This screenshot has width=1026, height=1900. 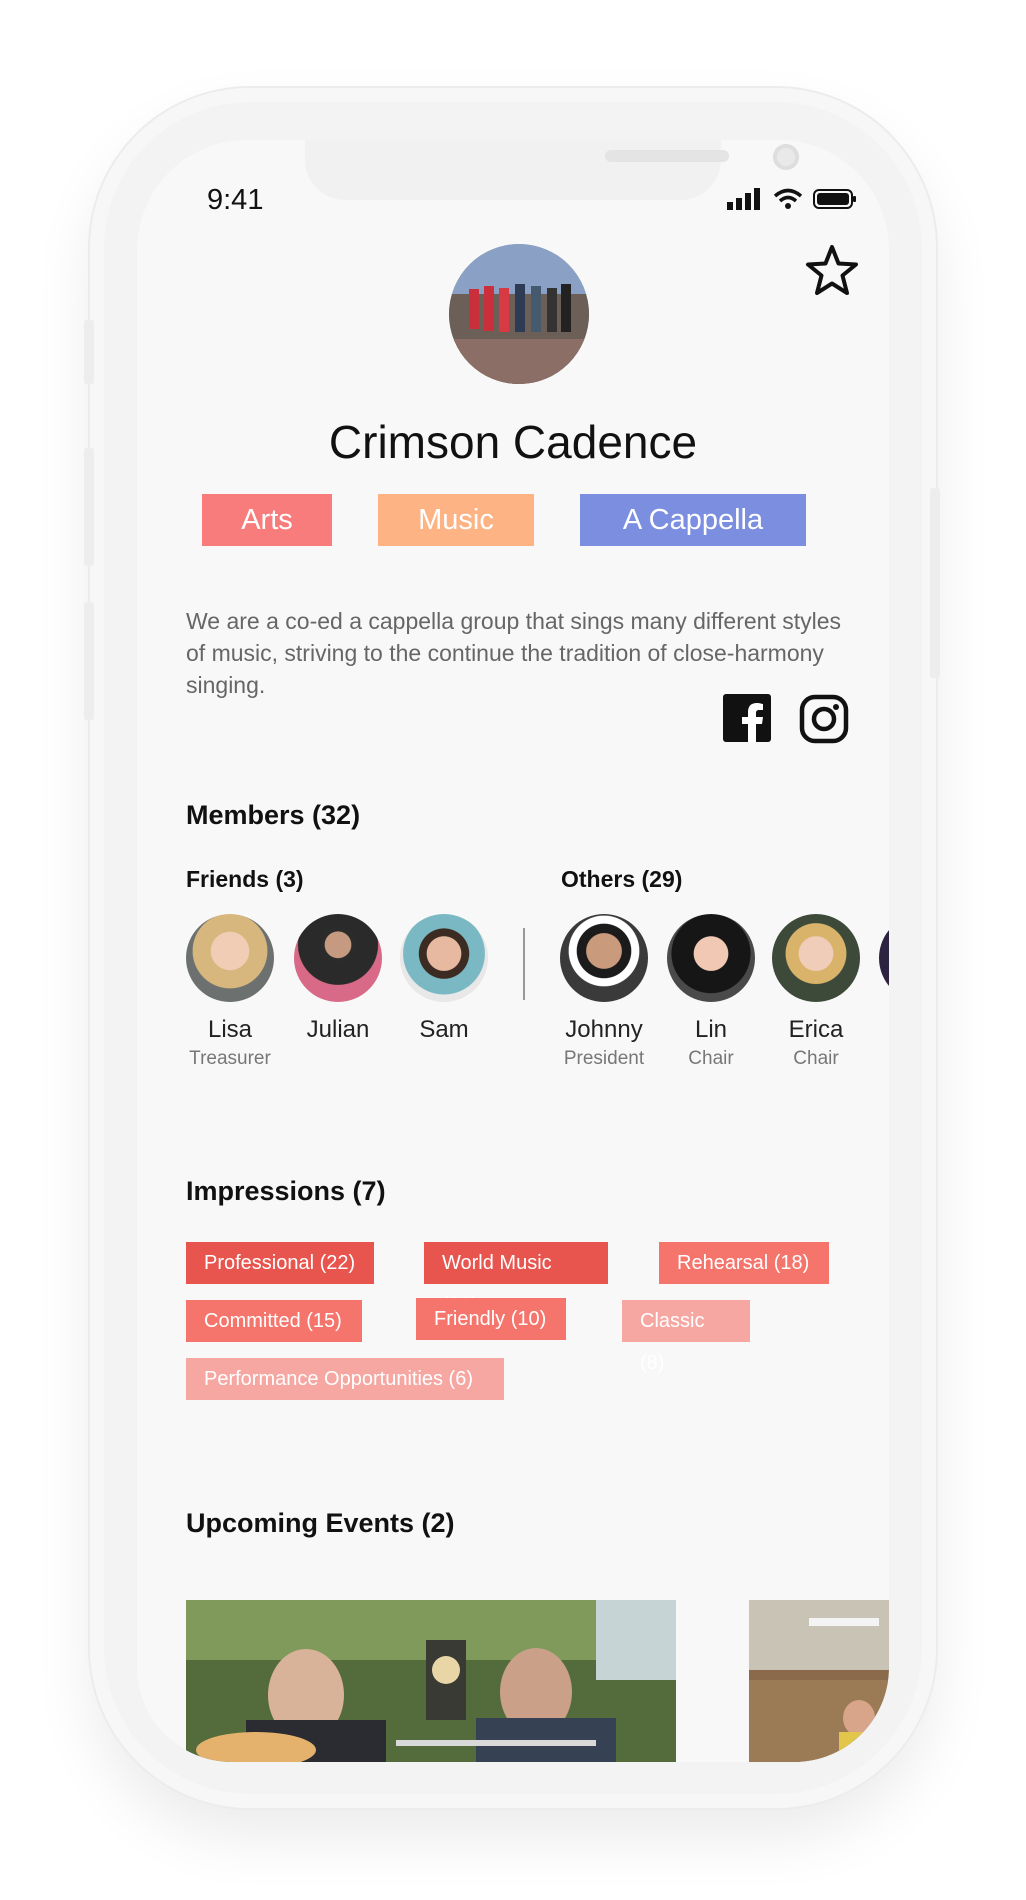 I want to click on impression-rehearsal: Rehearsal (18), so click(x=744, y=1263).